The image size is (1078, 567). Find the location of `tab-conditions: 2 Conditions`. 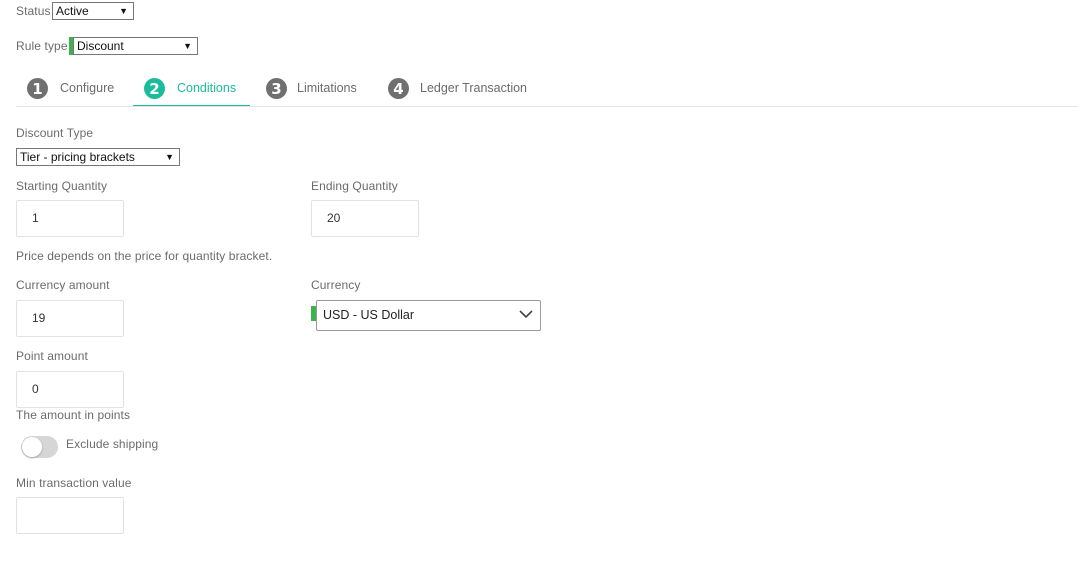

tab-conditions: 2 Conditions is located at coordinates (191, 91).